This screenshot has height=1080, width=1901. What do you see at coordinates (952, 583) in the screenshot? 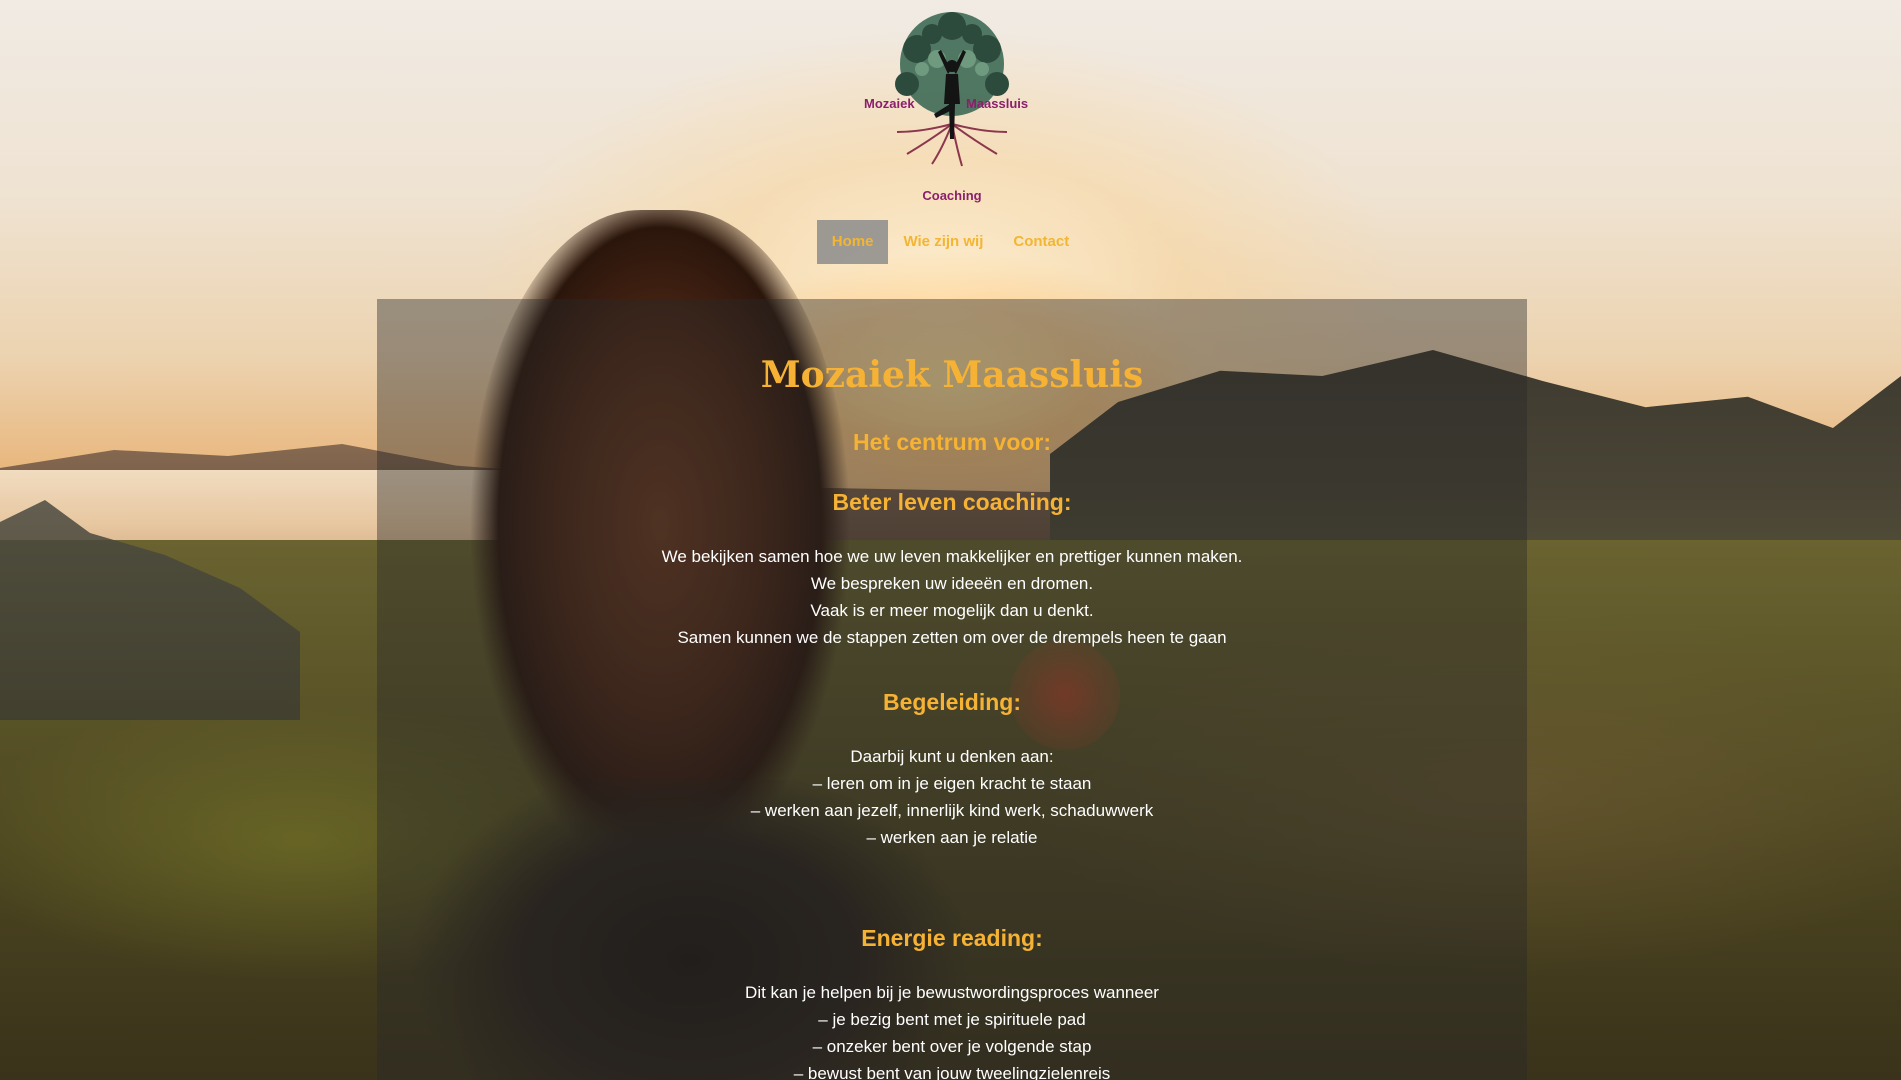
I see `text-line: We bespreken uw ideeën en dromen.` at bounding box center [952, 583].